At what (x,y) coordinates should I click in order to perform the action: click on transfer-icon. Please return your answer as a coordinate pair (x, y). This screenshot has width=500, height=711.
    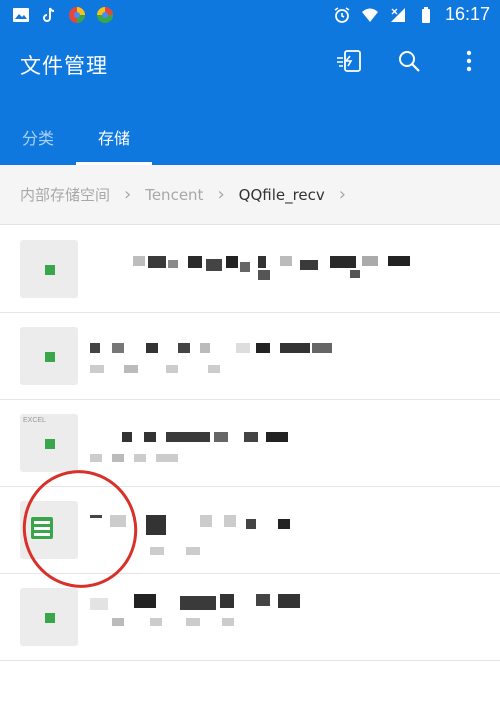
    Looking at the image, I should click on (349, 61).